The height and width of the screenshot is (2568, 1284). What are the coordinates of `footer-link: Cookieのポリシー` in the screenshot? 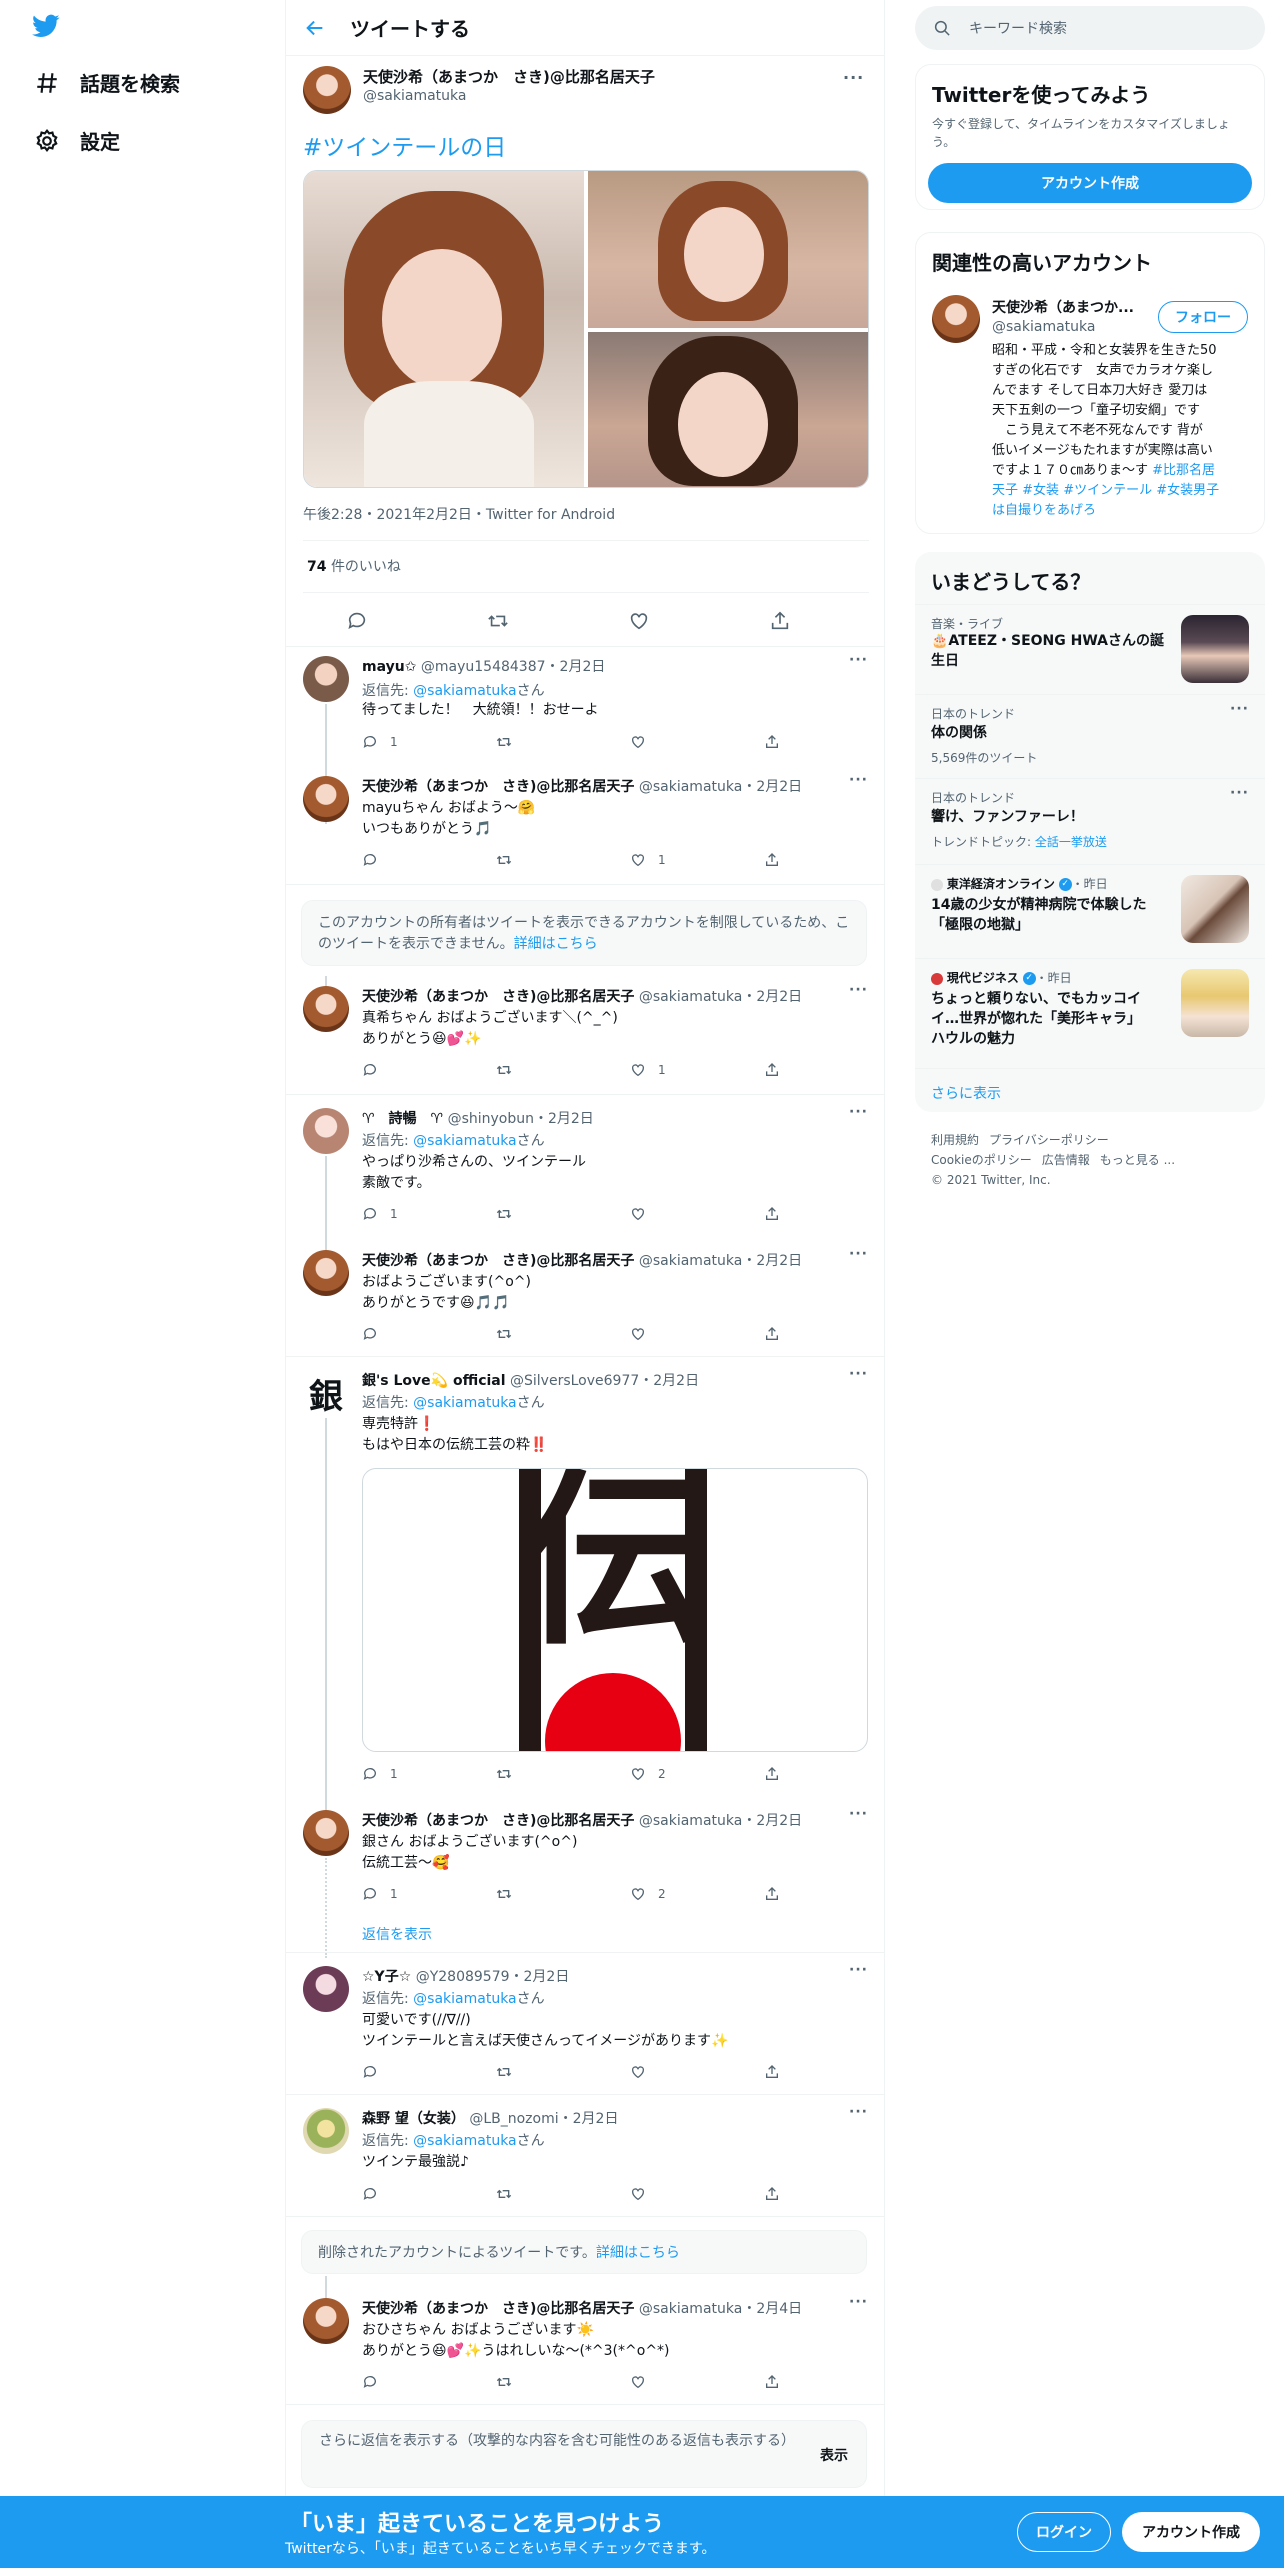 It's located at (981, 1160).